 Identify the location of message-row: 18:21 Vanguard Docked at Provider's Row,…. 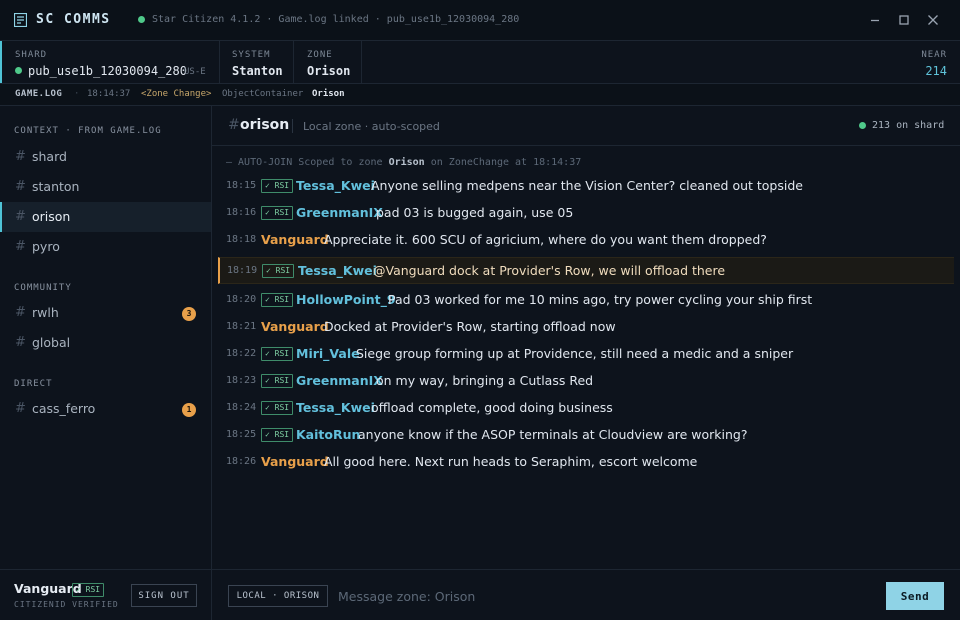
(586, 327).